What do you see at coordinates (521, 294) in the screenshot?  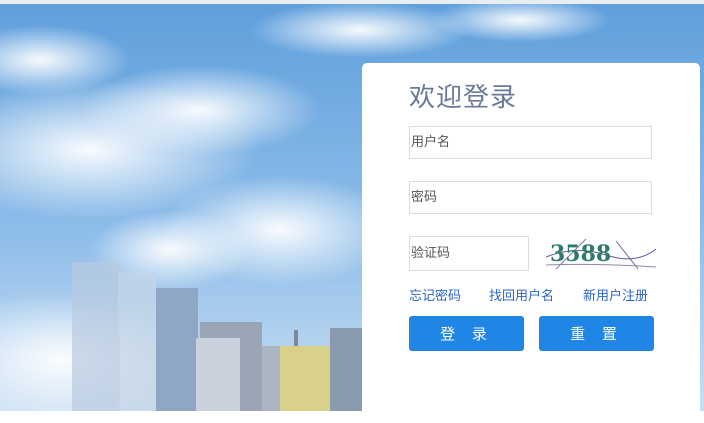 I see `find-username-link: 找回用户名` at bounding box center [521, 294].